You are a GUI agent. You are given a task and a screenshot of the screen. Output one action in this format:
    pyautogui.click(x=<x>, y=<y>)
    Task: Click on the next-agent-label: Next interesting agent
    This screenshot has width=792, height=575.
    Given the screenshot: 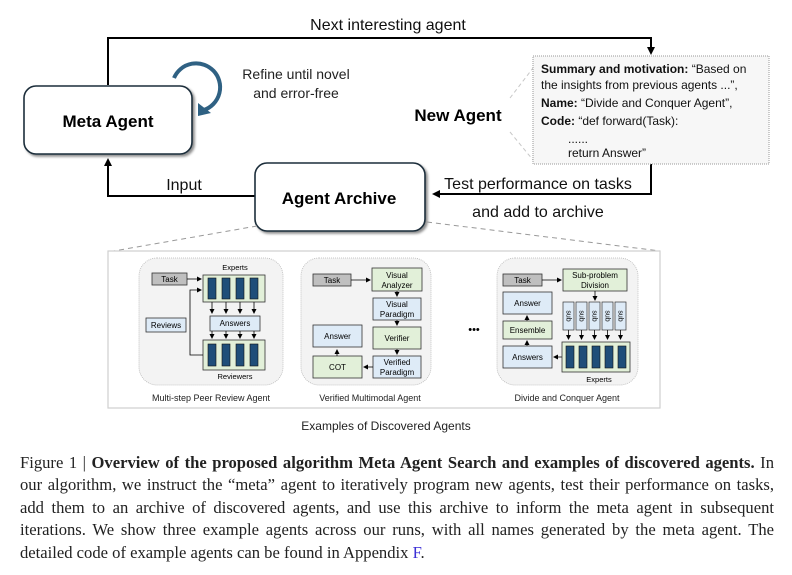 What is the action you would take?
    pyautogui.click(x=388, y=25)
    